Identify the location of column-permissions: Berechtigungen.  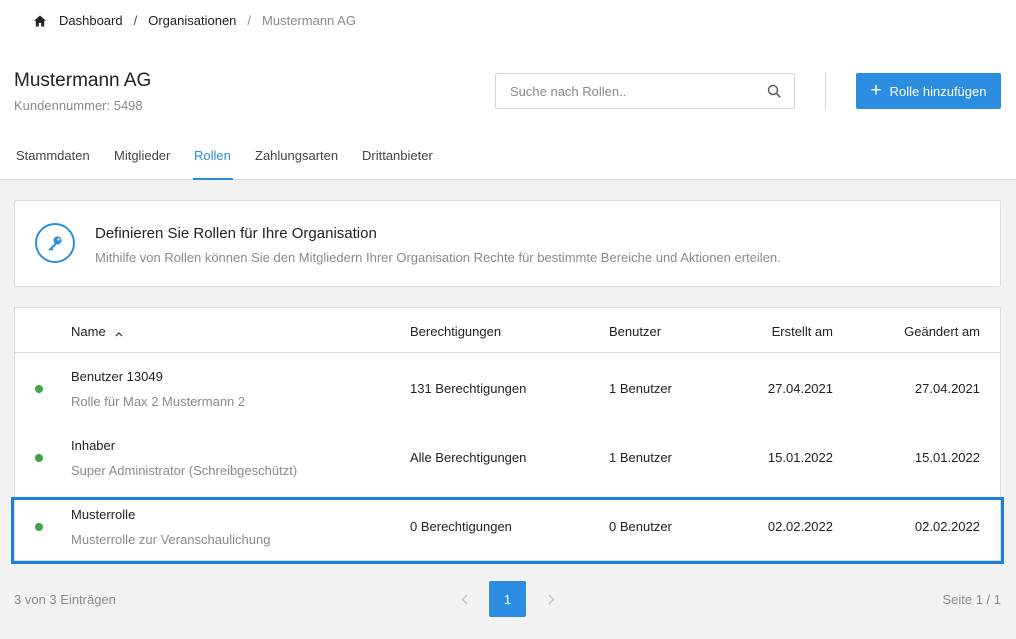
(455, 331).